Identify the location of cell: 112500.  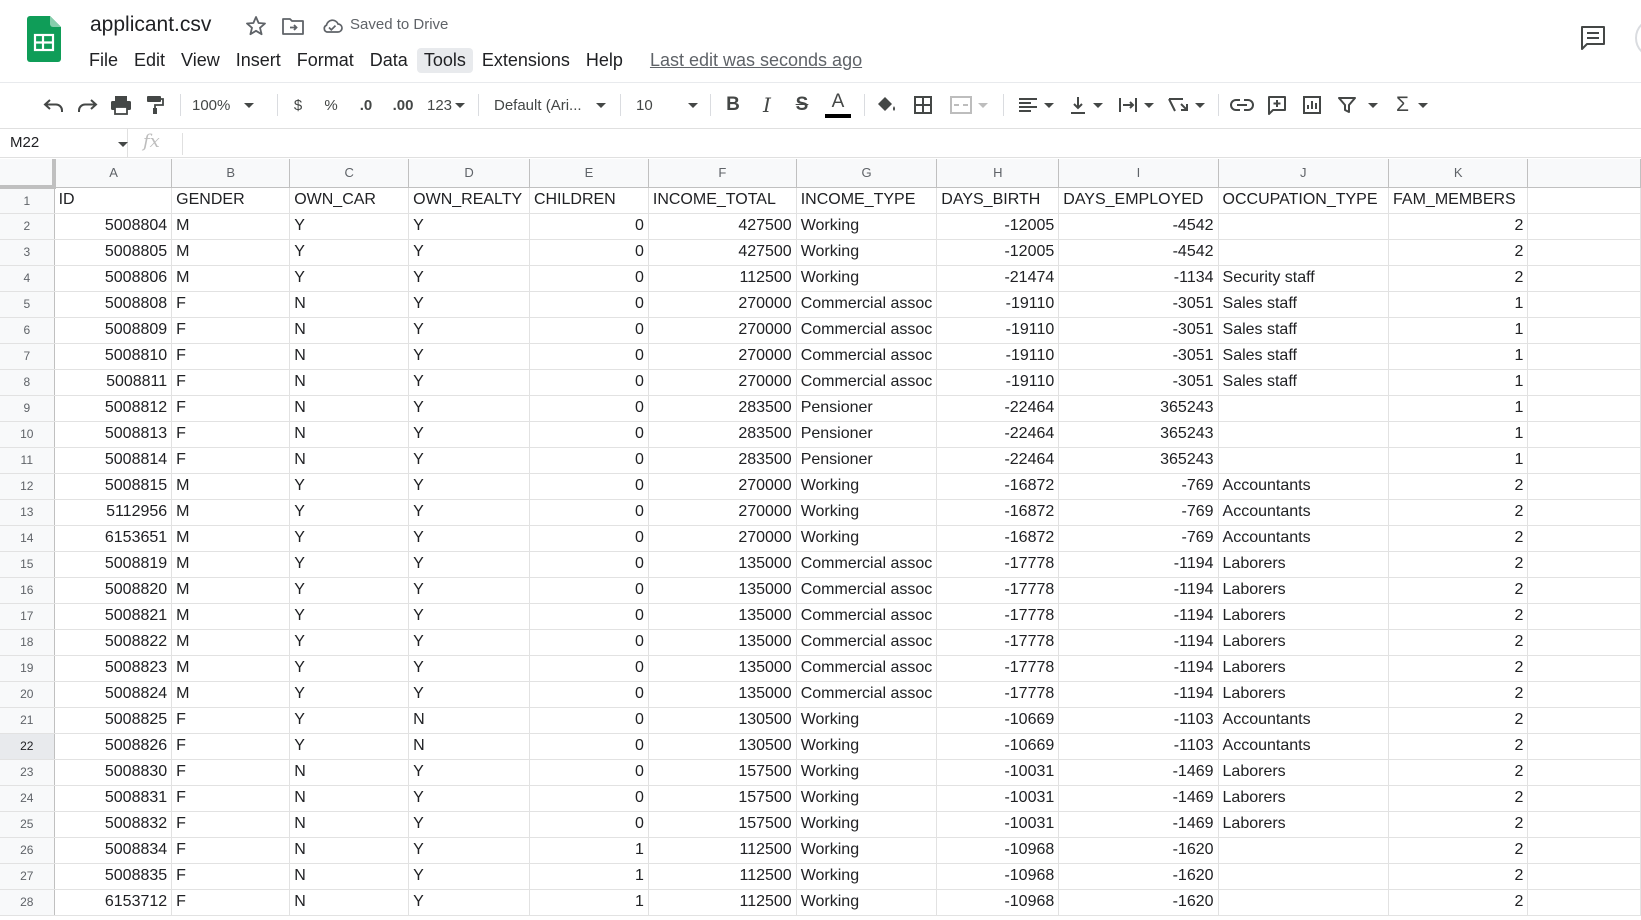
(722, 876).